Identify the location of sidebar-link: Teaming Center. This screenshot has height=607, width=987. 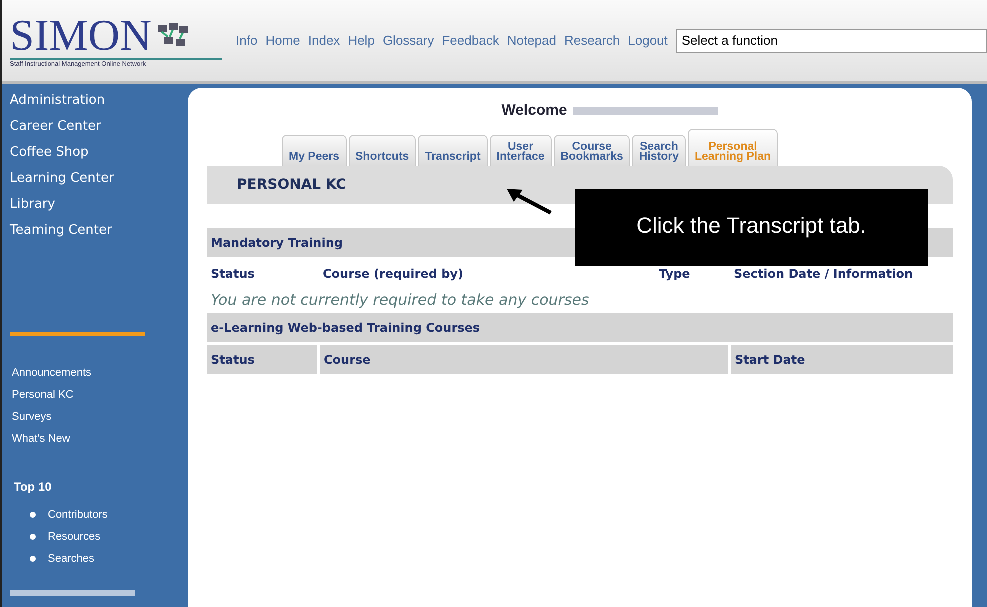
(95, 231).